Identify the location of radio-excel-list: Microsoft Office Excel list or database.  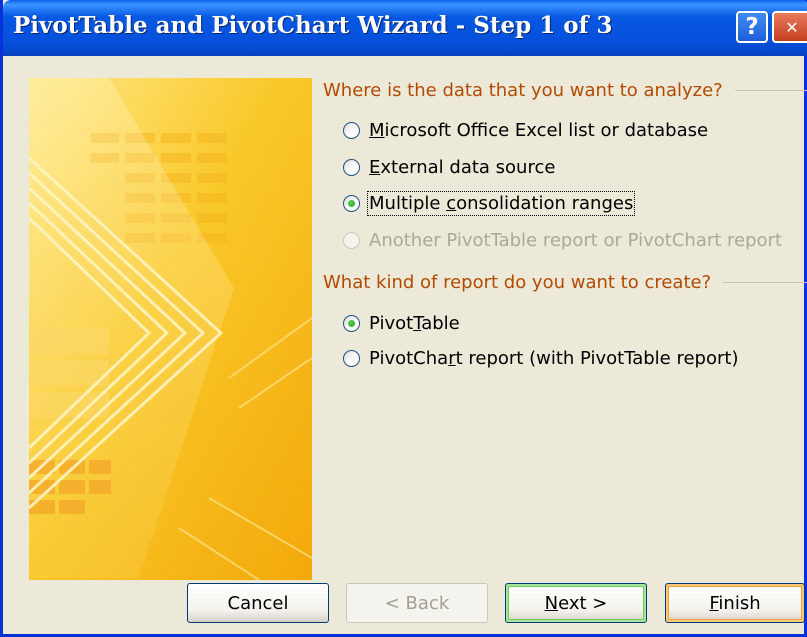
(525, 130).